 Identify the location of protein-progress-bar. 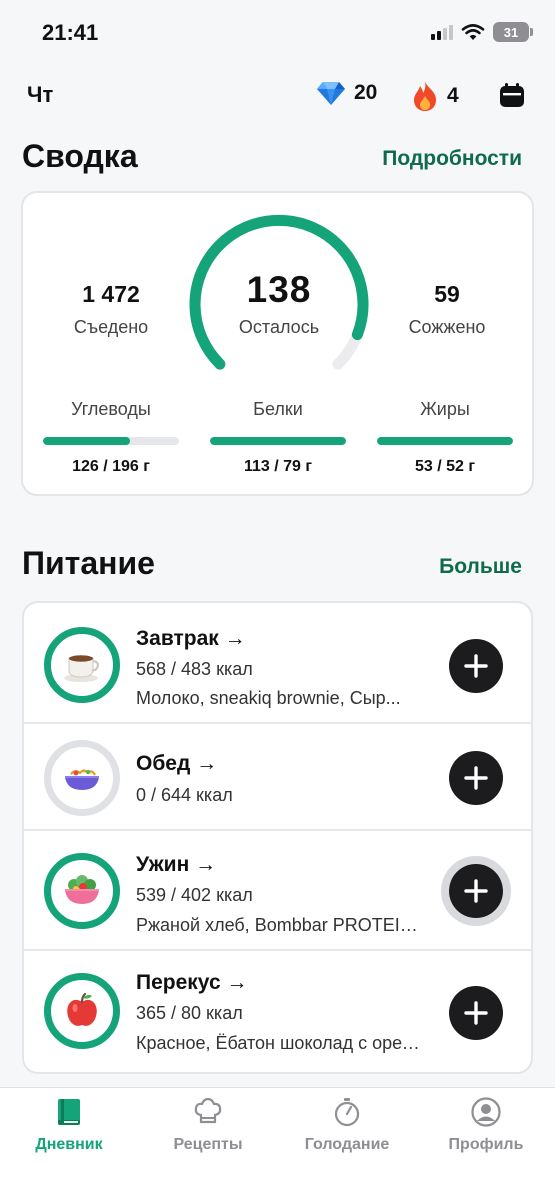
(278, 441).